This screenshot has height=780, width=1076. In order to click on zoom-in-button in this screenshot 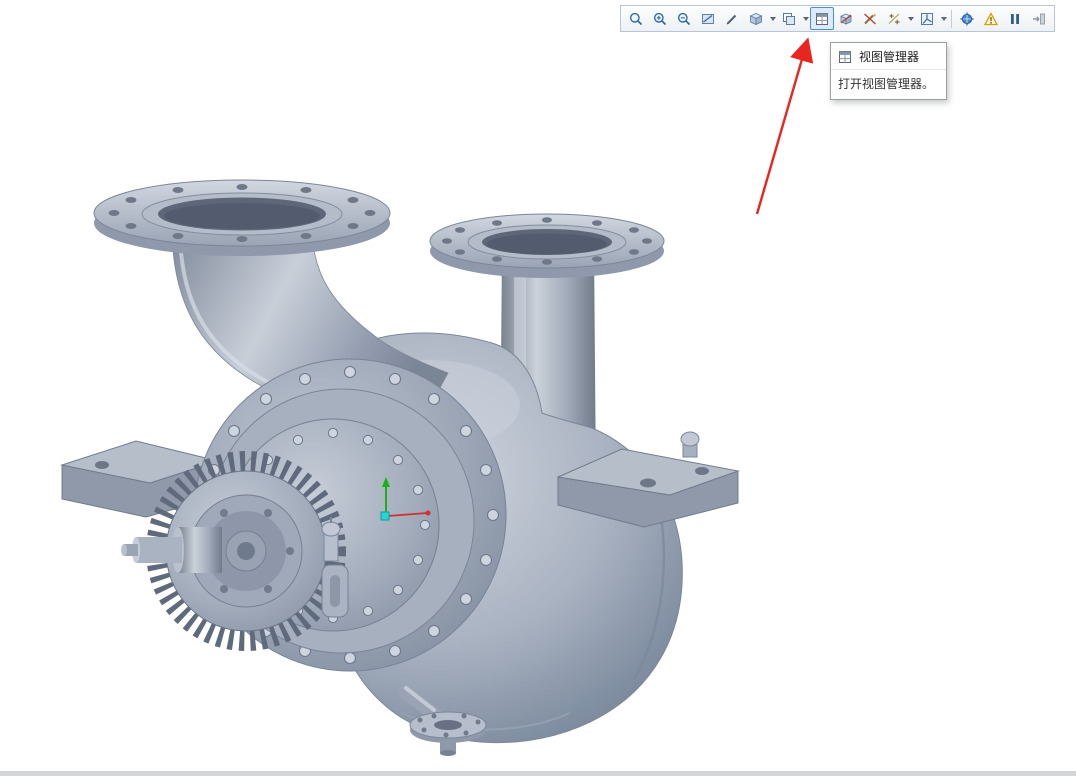, I will do `click(660, 18)`.